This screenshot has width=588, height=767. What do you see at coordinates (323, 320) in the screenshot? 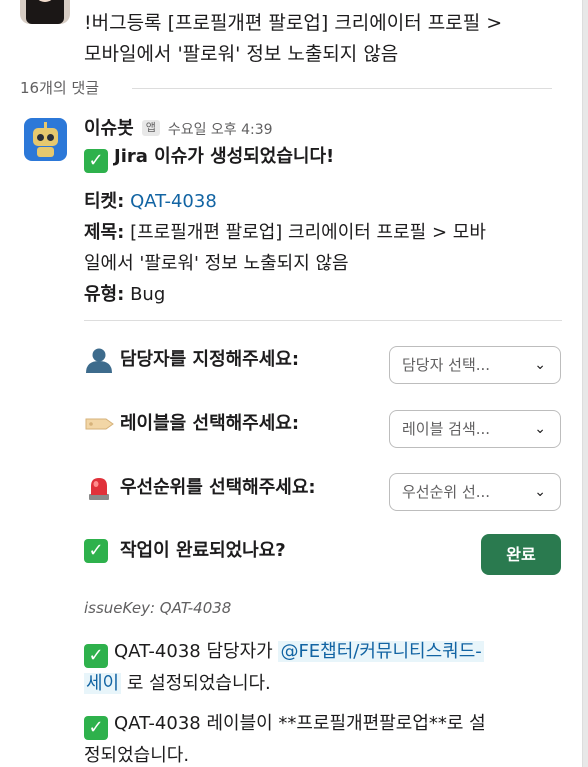
I see `section-divider` at bounding box center [323, 320].